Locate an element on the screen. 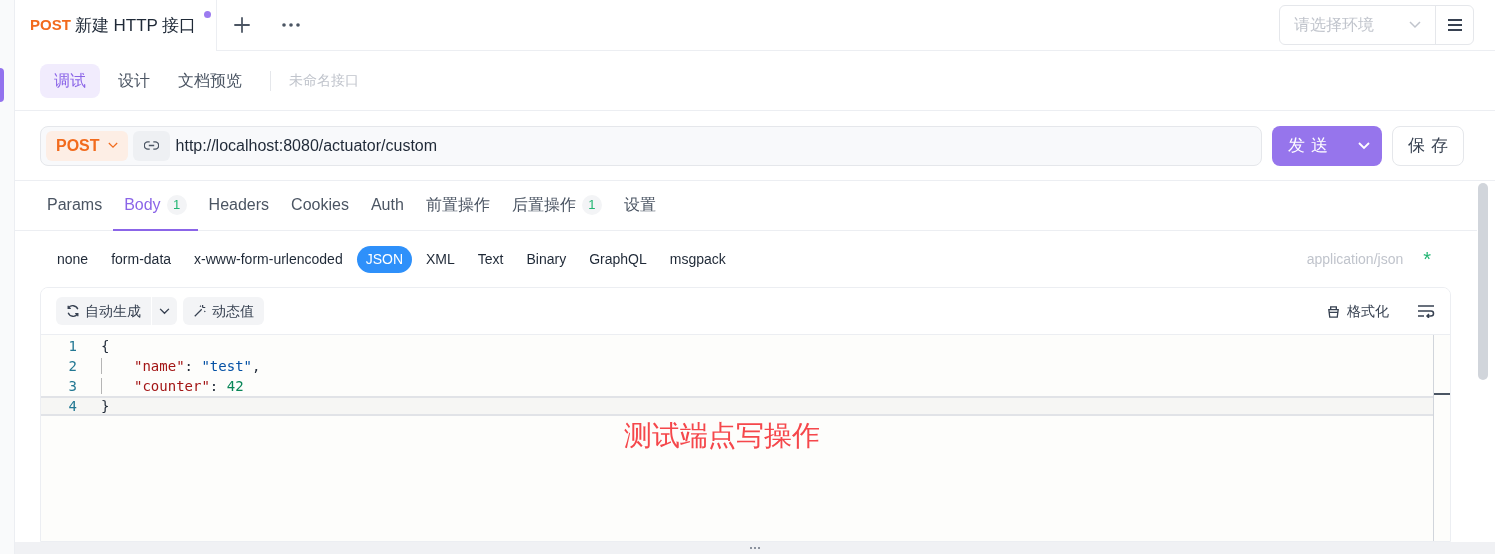 The width and height of the screenshot is (1495, 554). request-tab: 后置操作 1 is located at coordinates (556, 205).